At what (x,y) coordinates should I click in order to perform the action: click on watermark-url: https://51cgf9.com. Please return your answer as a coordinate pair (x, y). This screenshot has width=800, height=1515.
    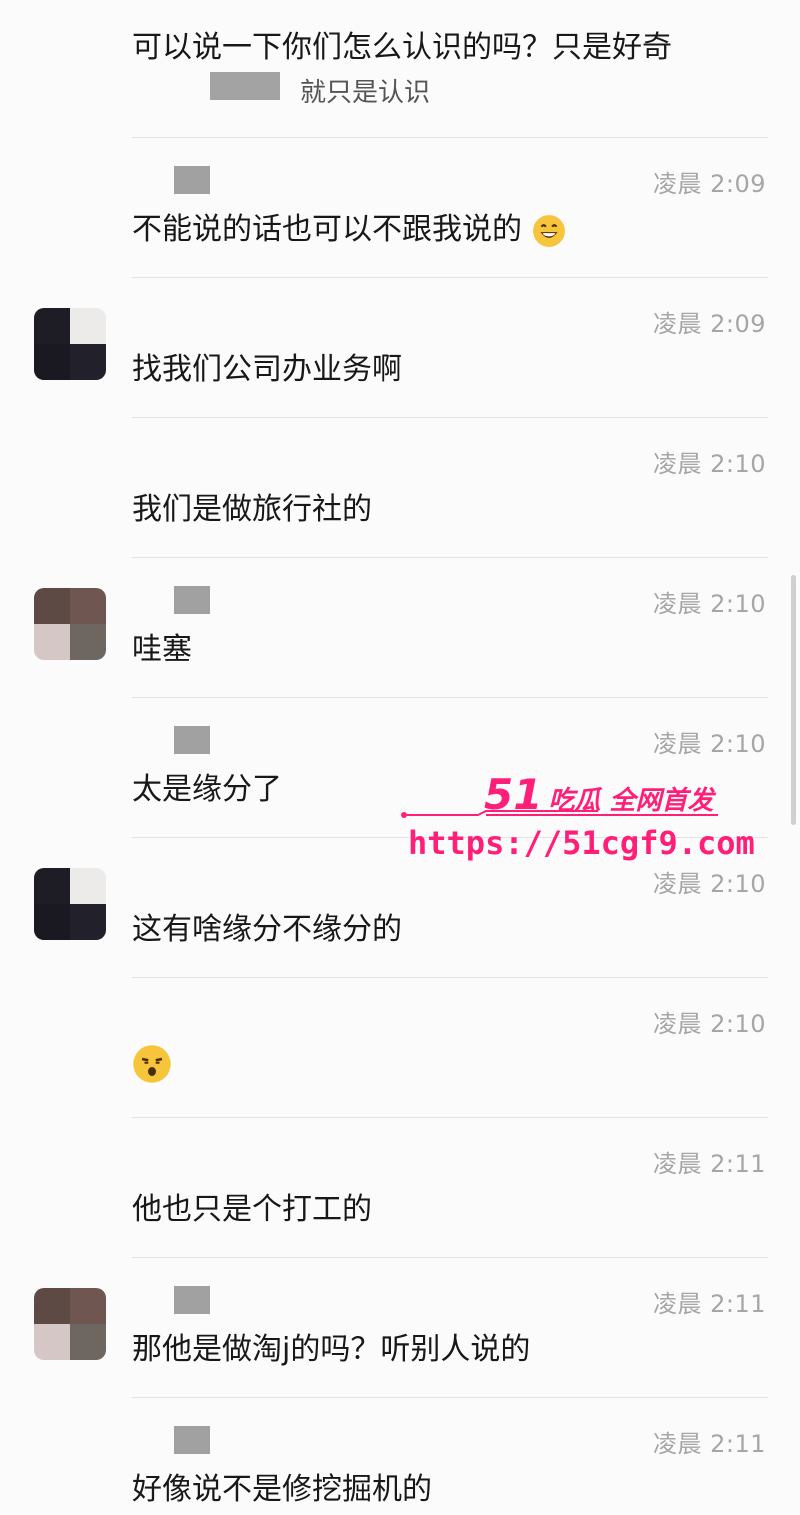
    Looking at the image, I should click on (581, 843).